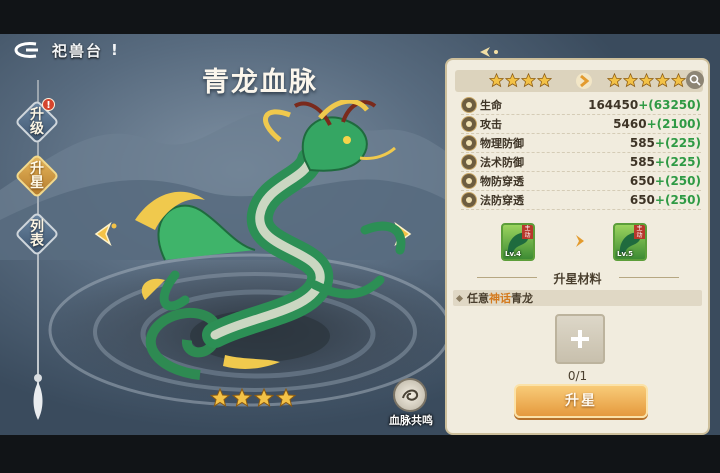 The width and height of the screenshot is (720, 473). Describe the element at coordinates (502, 181) in the screenshot. I see `stat-name: 物防穿透` at that location.